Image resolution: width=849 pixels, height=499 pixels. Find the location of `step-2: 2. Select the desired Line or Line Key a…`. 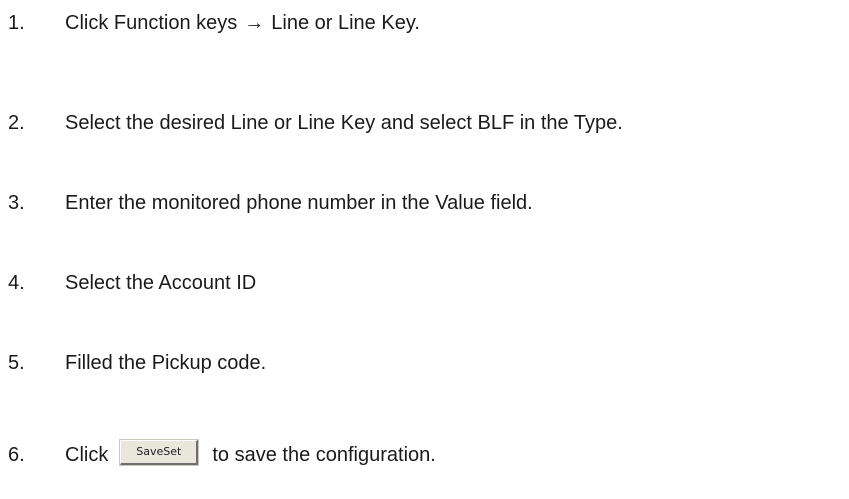

step-2: 2. Select the desired Line or Line Key a… is located at coordinates (315, 123).